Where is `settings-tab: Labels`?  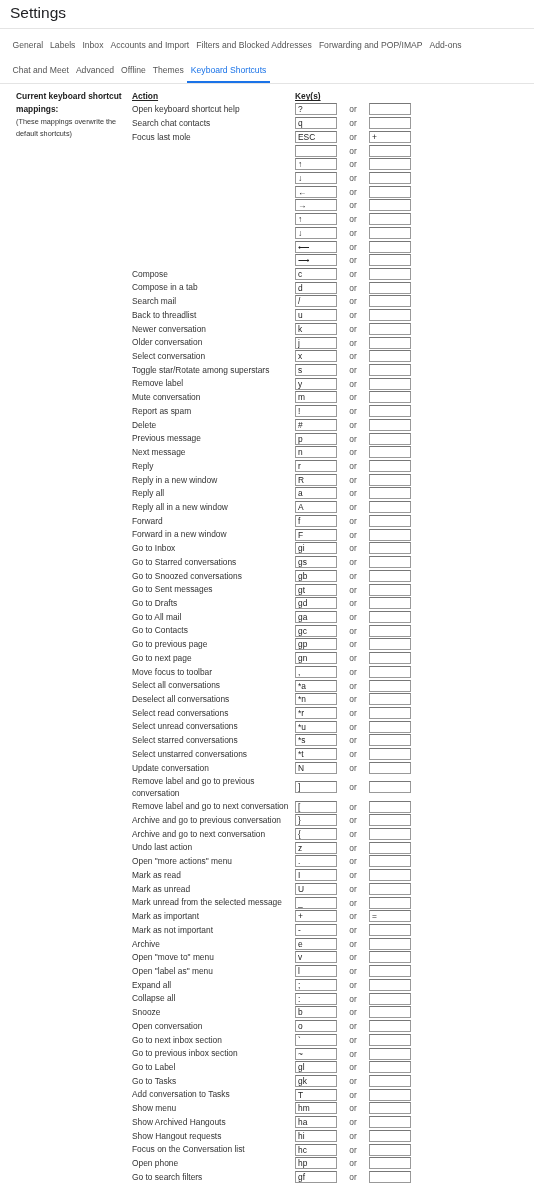 settings-tab: Labels is located at coordinates (62, 45).